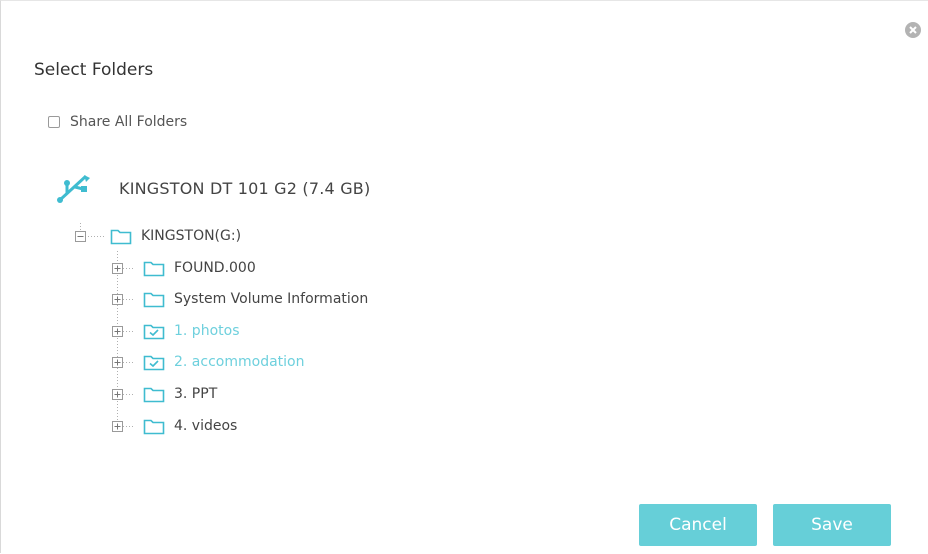 The width and height of the screenshot is (928, 554). I want to click on tree-node-label: 1. photos, so click(206, 331).